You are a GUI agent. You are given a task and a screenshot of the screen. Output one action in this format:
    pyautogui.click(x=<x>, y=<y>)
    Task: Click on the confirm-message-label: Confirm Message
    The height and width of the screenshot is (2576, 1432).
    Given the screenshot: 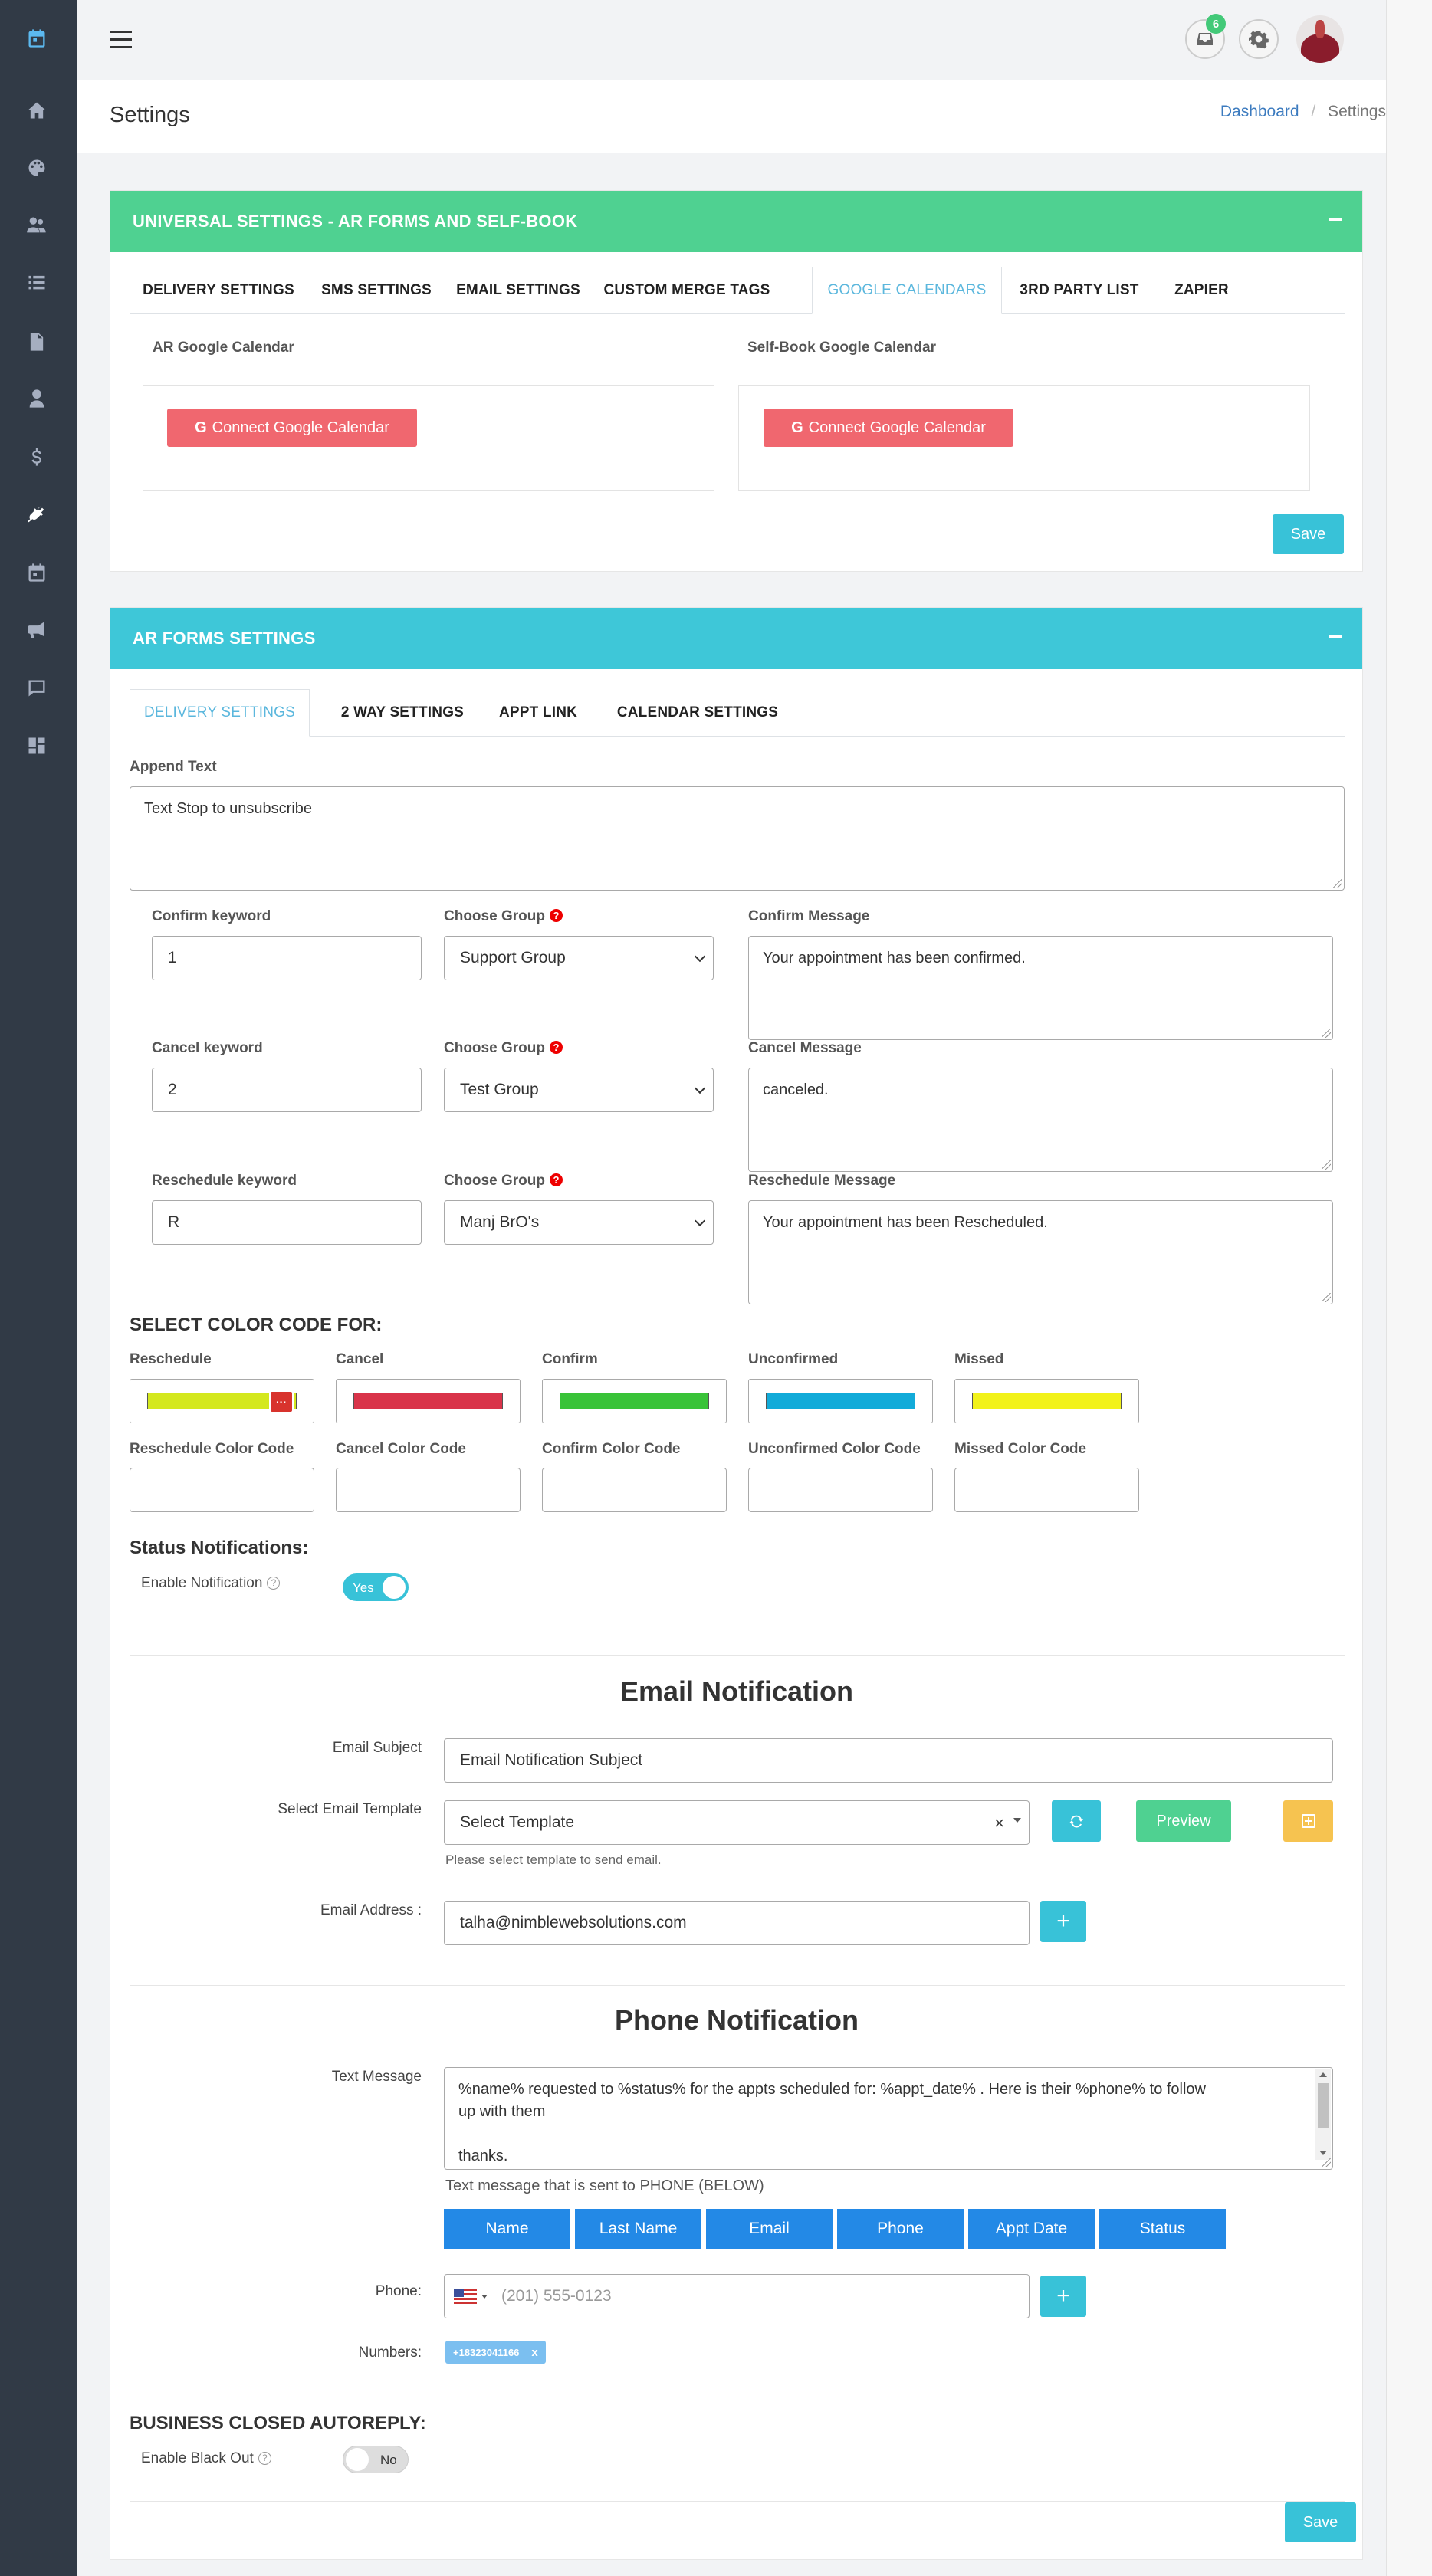 What is the action you would take?
    pyautogui.click(x=809, y=916)
    